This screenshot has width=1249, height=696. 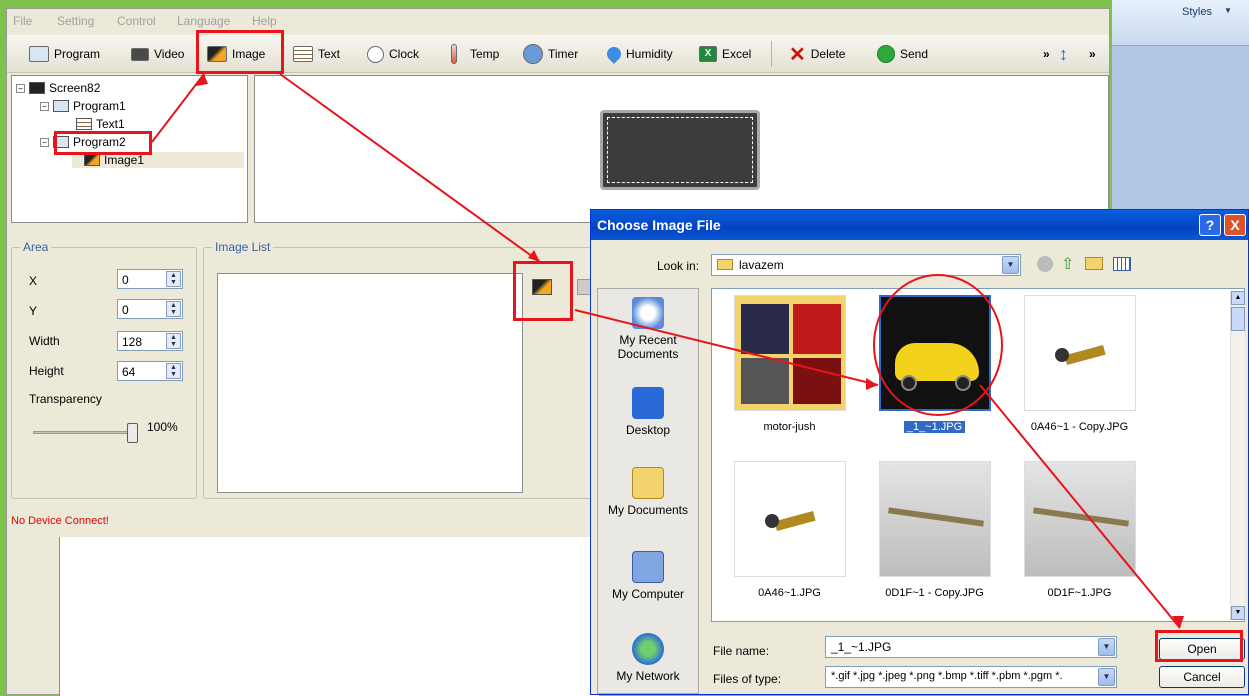 I want to click on arrow-program2-to-image, so click(x=178, y=108).